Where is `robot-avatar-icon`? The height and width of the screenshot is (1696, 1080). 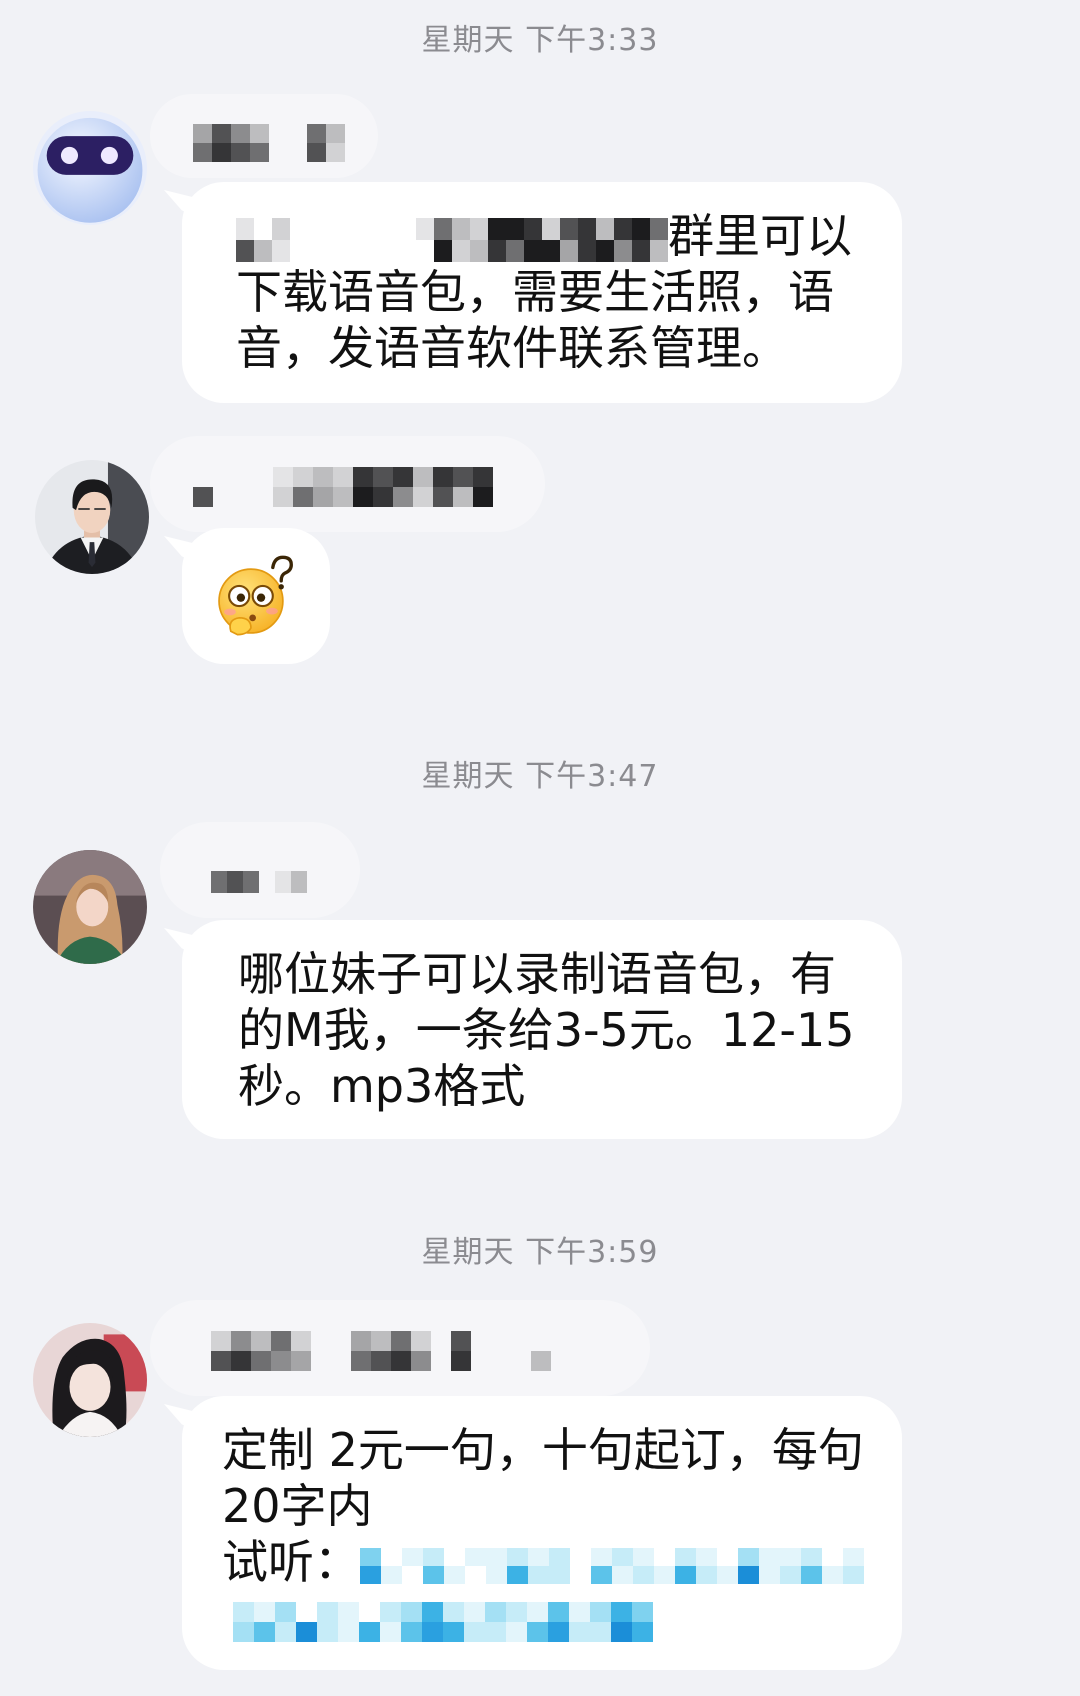
robot-avatar-icon is located at coordinates (90, 168).